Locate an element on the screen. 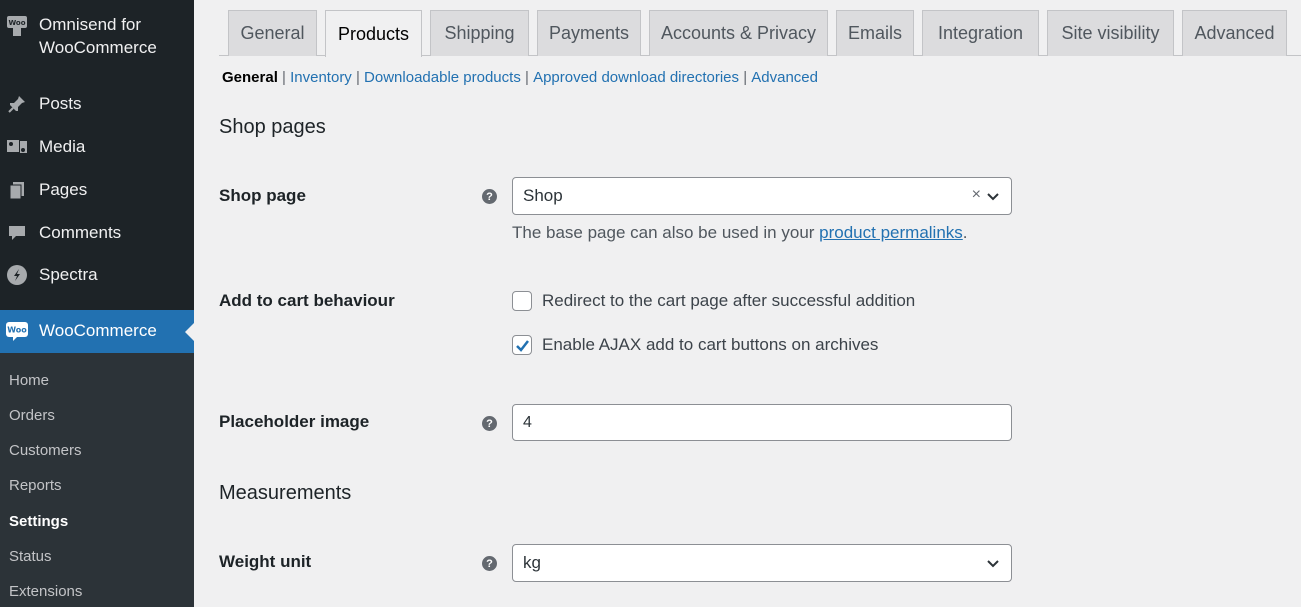 The width and height of the screenshot is (1301, 607). subnav-advanced: Advanced is located at coordinates (784, 77).